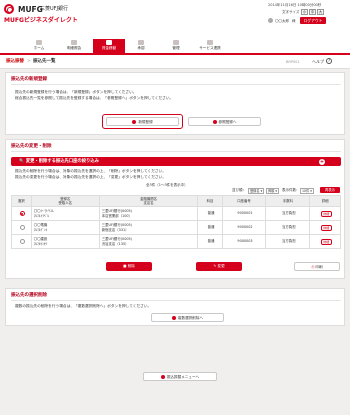 The height and width of the screenshot is (415, 350). Describe the element at coordinates (176, 161) in the screenshot. I see `filter-toggle-bar: 🔍 変更・削除する振込先口座の絞り込み` at that location.